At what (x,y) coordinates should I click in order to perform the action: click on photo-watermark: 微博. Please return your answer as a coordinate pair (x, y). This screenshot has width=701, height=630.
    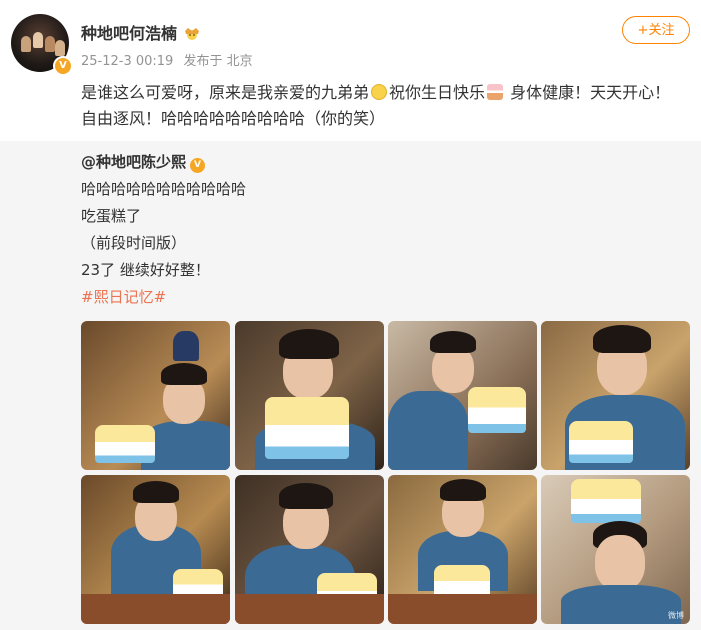
    Looking at the image, I should click on (676, 615).